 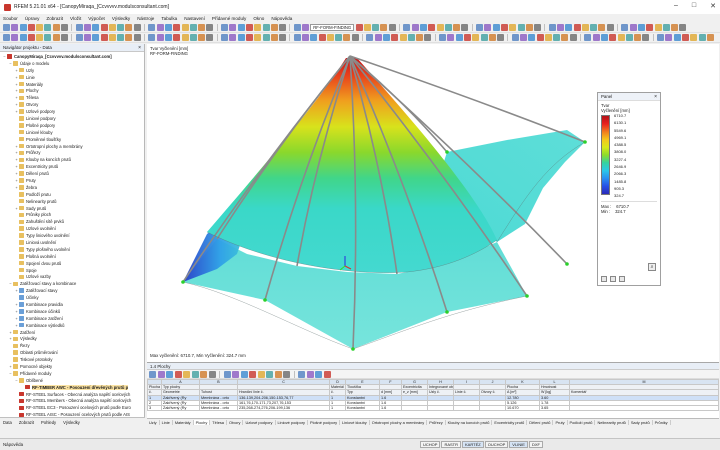 What do you see at coordinates (613, 279) in the screenshot?
I see `panel-filter-button` at bounding box center [613, 279].